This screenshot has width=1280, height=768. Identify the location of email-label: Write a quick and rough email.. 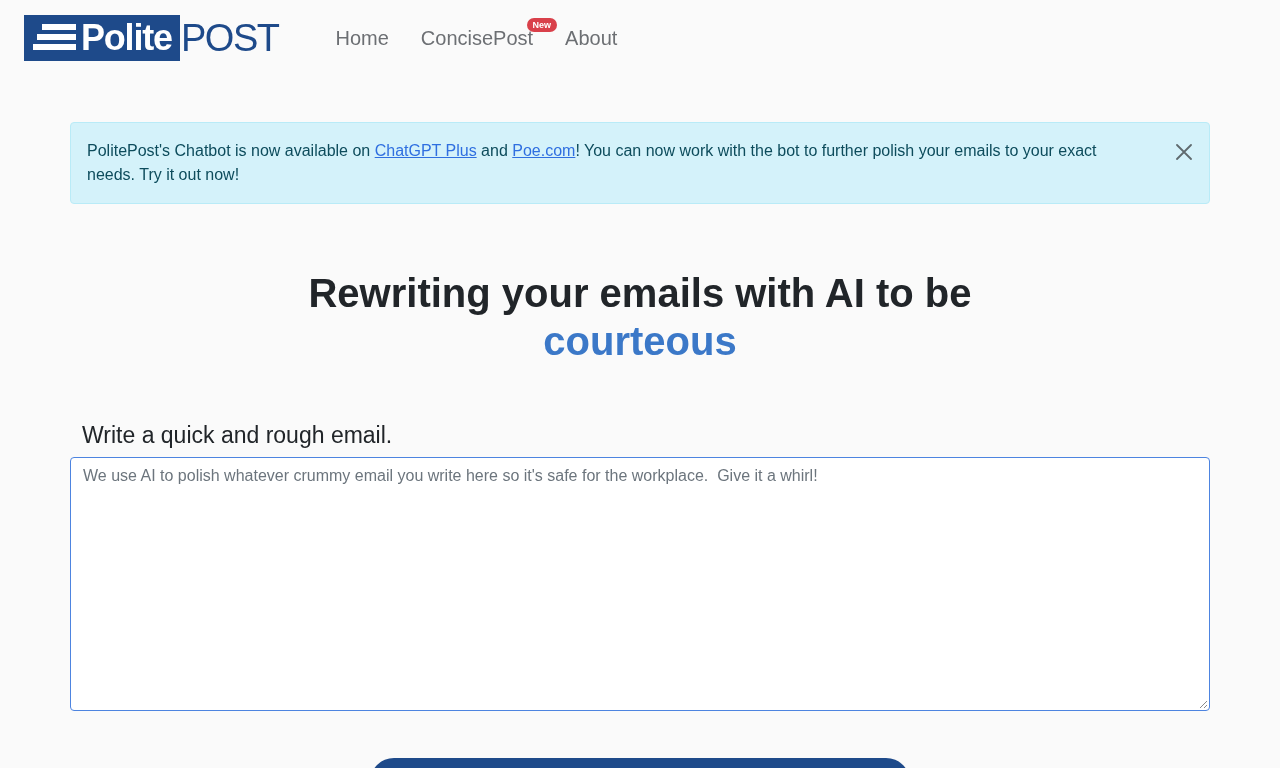
(237, 435).